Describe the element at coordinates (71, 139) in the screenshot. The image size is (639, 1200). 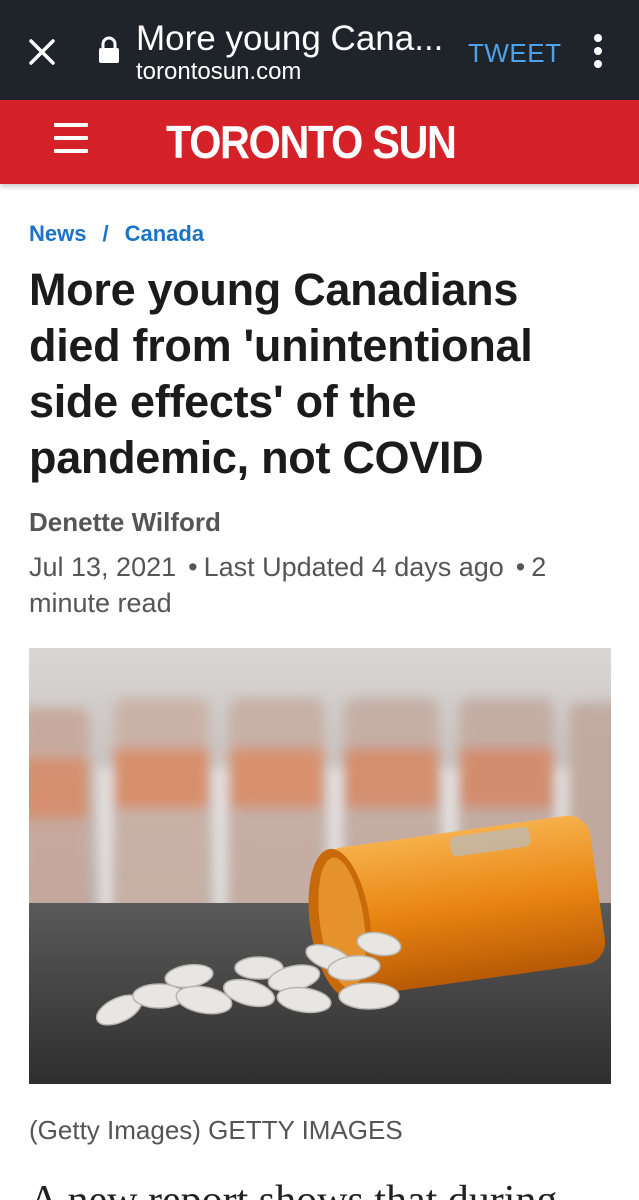
I see `menu-icon` at that location.